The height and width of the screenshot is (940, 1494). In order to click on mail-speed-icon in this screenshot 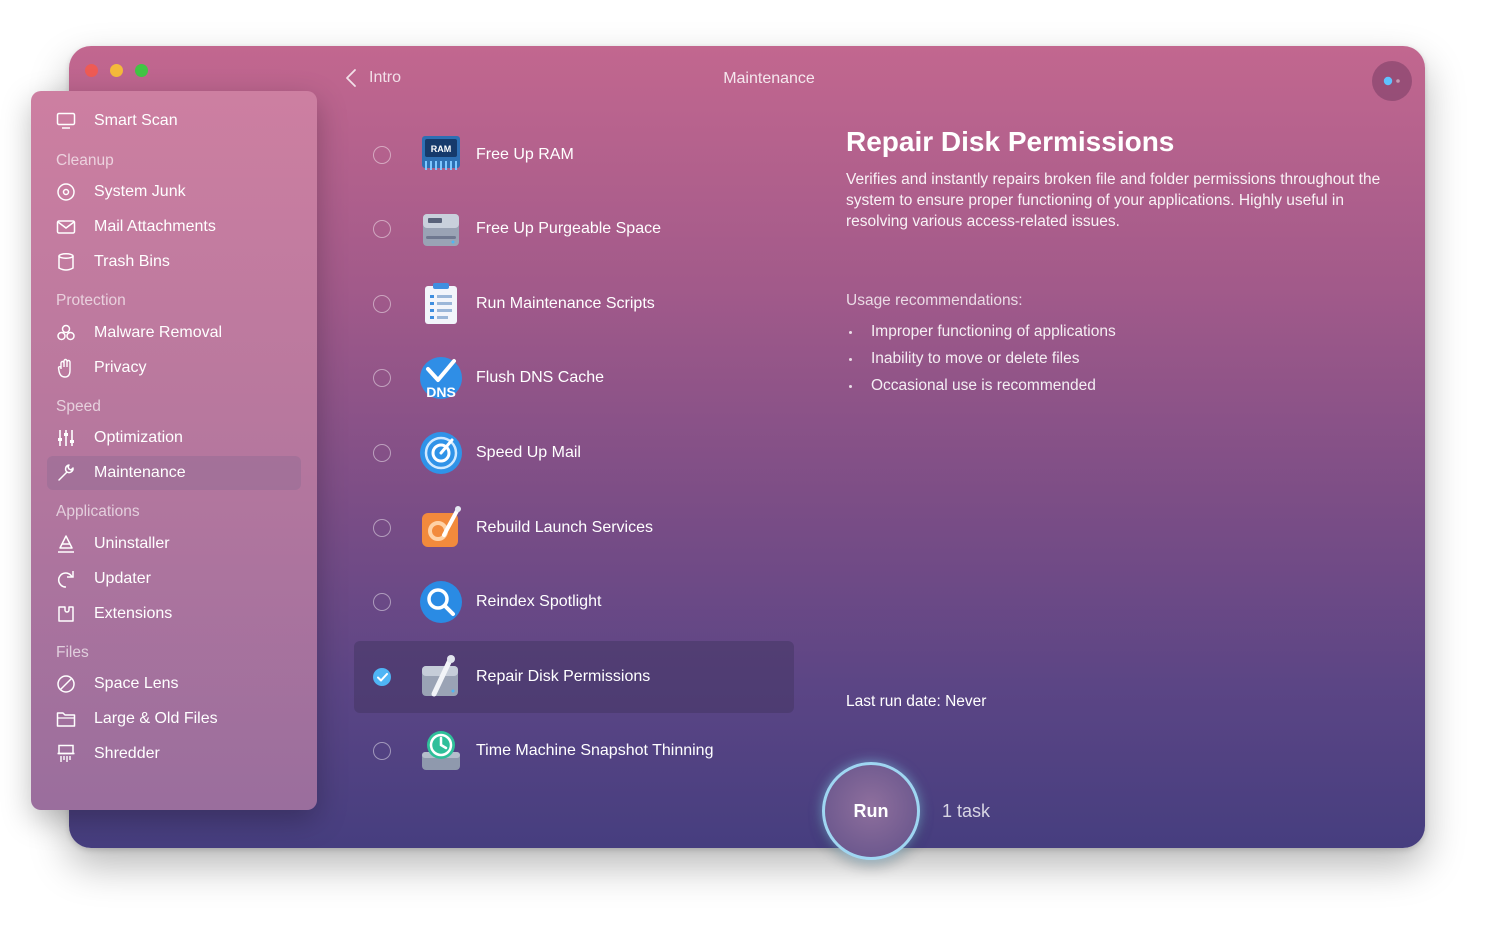, I will do `click(441, 453)`.